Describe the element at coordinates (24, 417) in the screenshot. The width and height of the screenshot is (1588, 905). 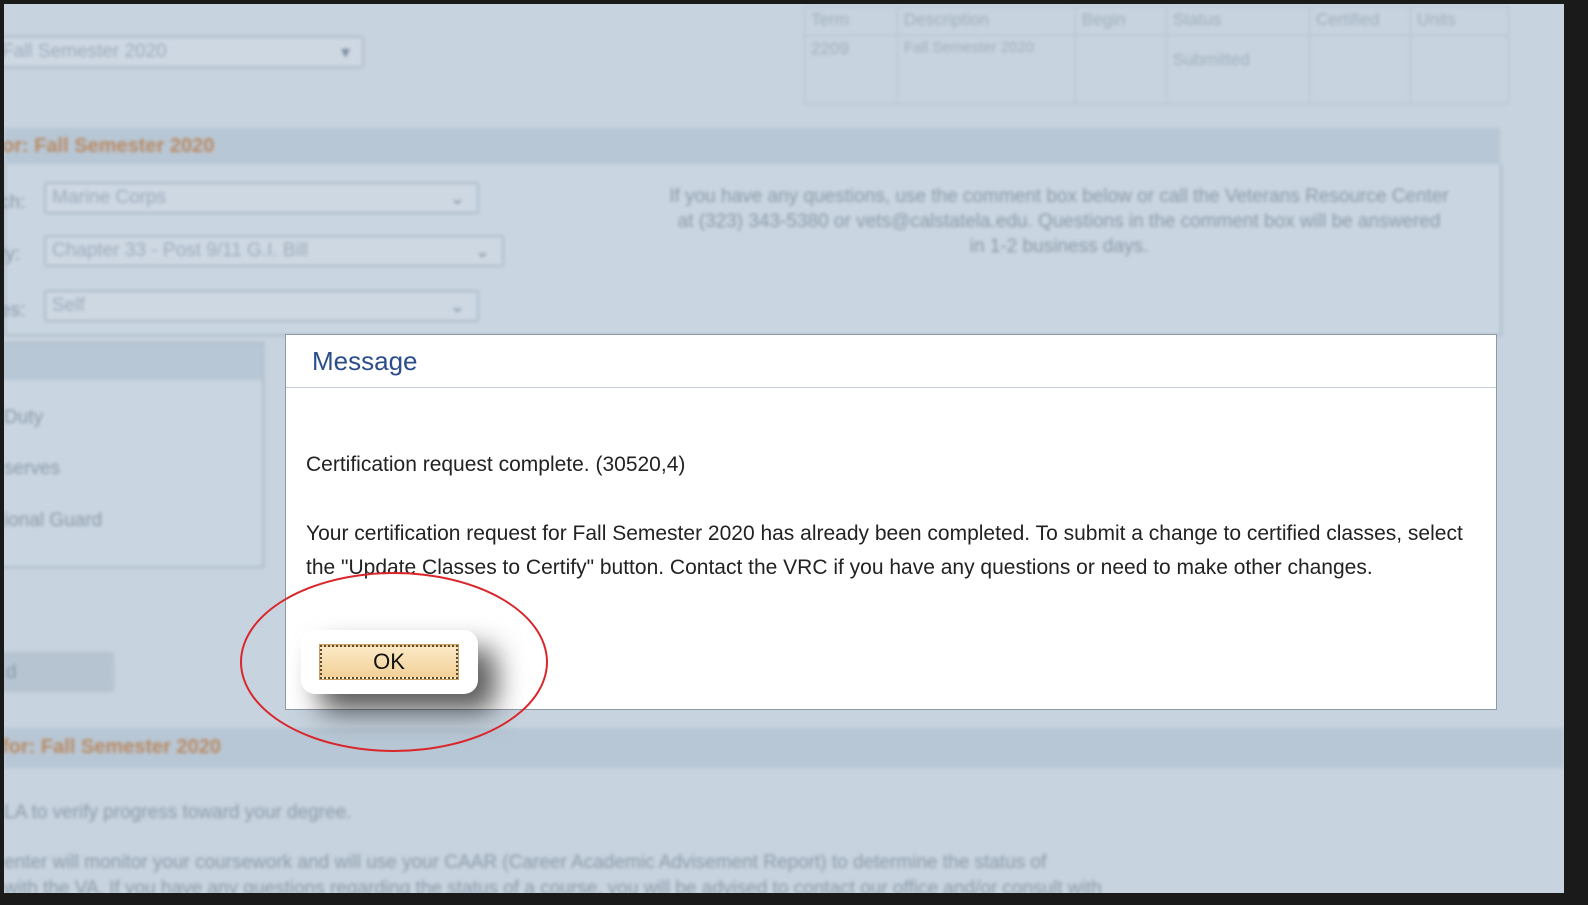
I see `side-item: Duty` at that location.